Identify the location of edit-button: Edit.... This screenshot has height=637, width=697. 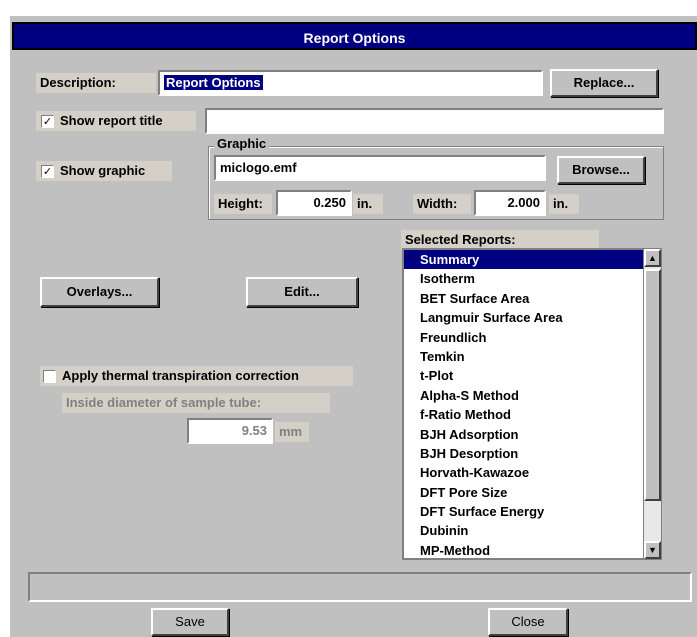
(302, 292).